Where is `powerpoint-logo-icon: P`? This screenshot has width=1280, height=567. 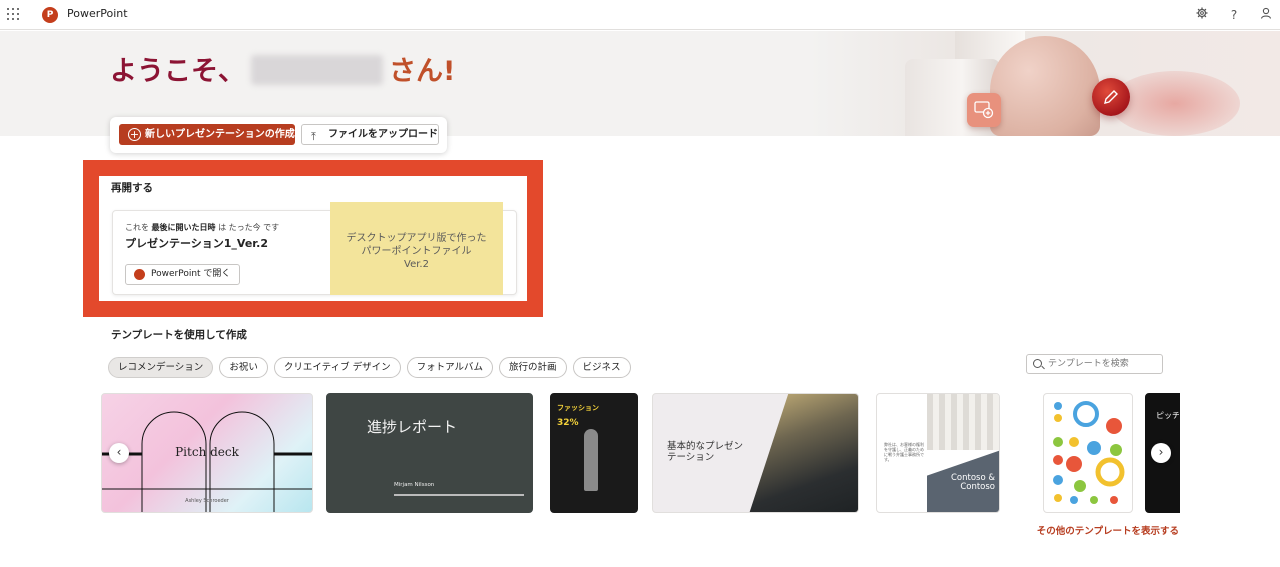 powerpoint-logo-icon: P is located at coordinates (50, 15).